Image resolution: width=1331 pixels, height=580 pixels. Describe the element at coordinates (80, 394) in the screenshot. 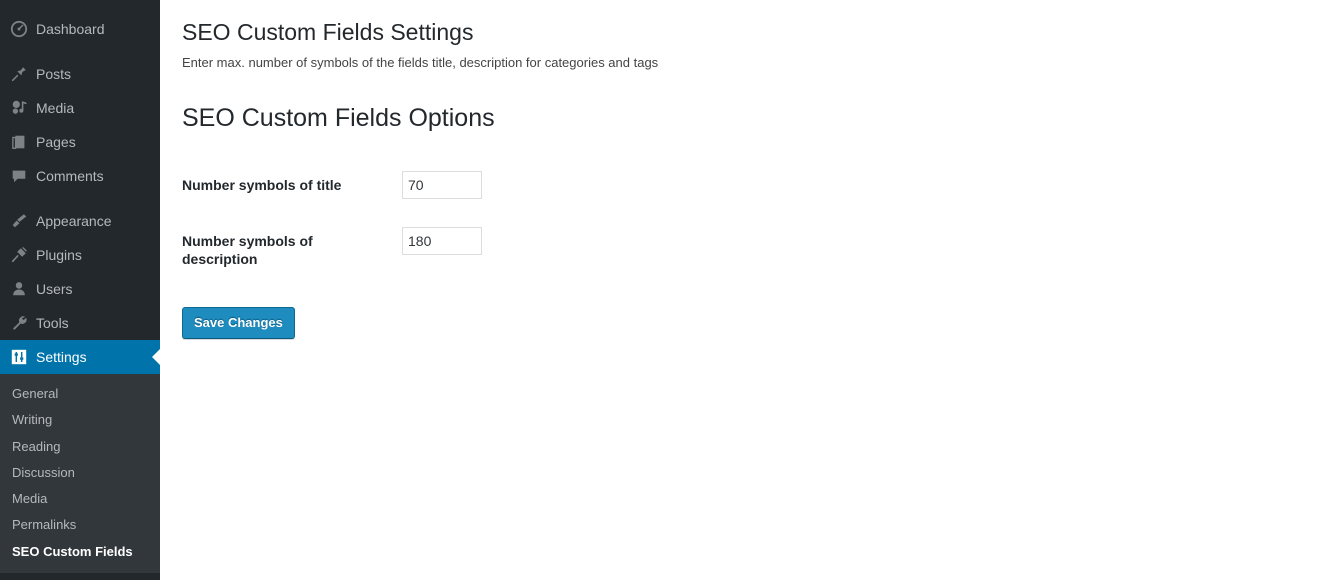

I see `sidebar-item-general: General` at that location.